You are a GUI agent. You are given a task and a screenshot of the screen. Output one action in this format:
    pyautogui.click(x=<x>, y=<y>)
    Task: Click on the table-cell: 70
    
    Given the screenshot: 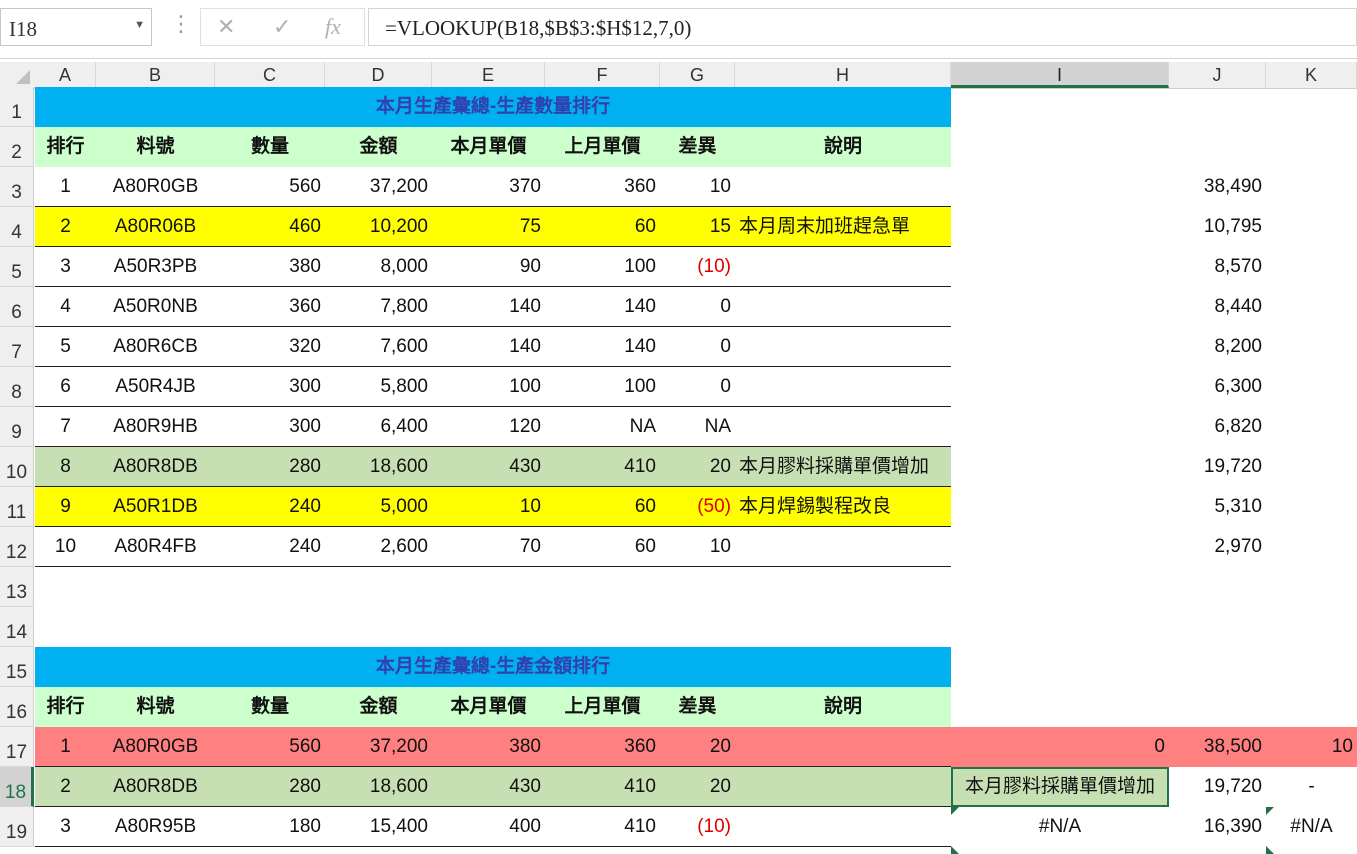 What is the action you would take?
    pyautogui.click(x=488, y=547)
    